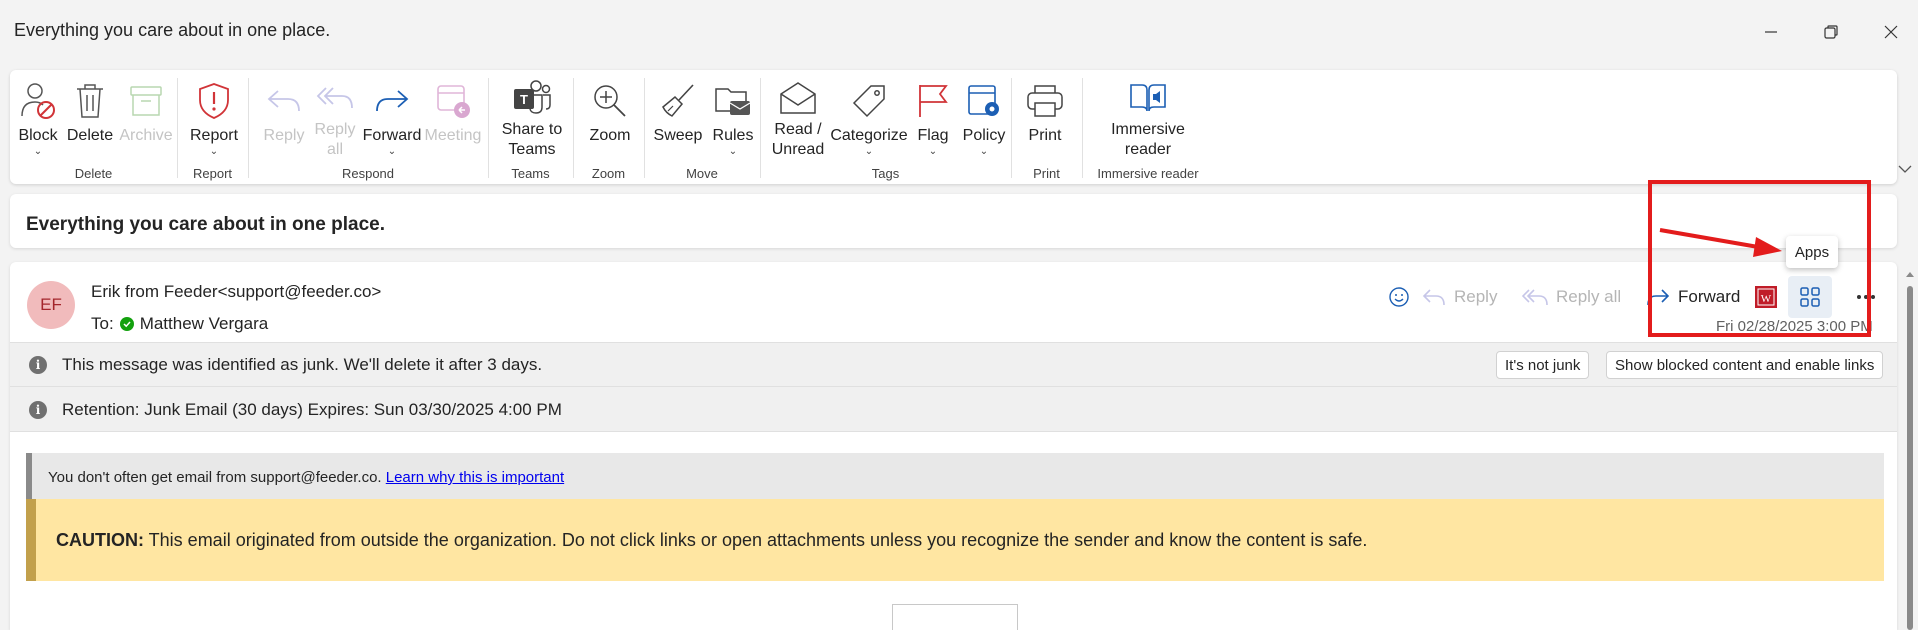 The width and height of the screenshot is (1918, 630). I want to click on reply-action-button: Reply, so click(1459, 297).